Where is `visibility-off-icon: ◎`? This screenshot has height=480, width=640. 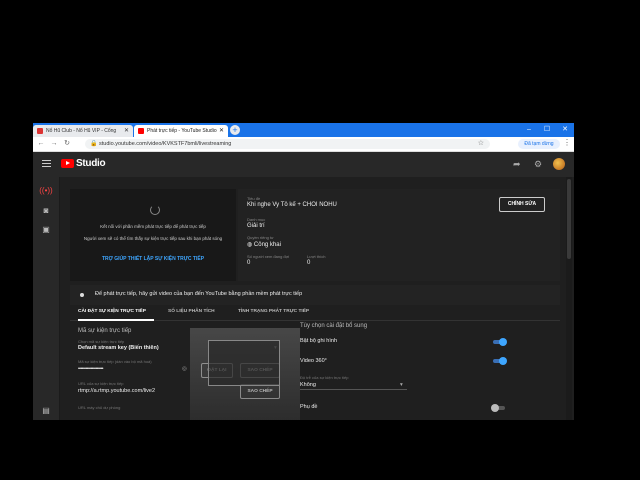
visibility-off-icon: ◎ is located at coordinates (184, 369).